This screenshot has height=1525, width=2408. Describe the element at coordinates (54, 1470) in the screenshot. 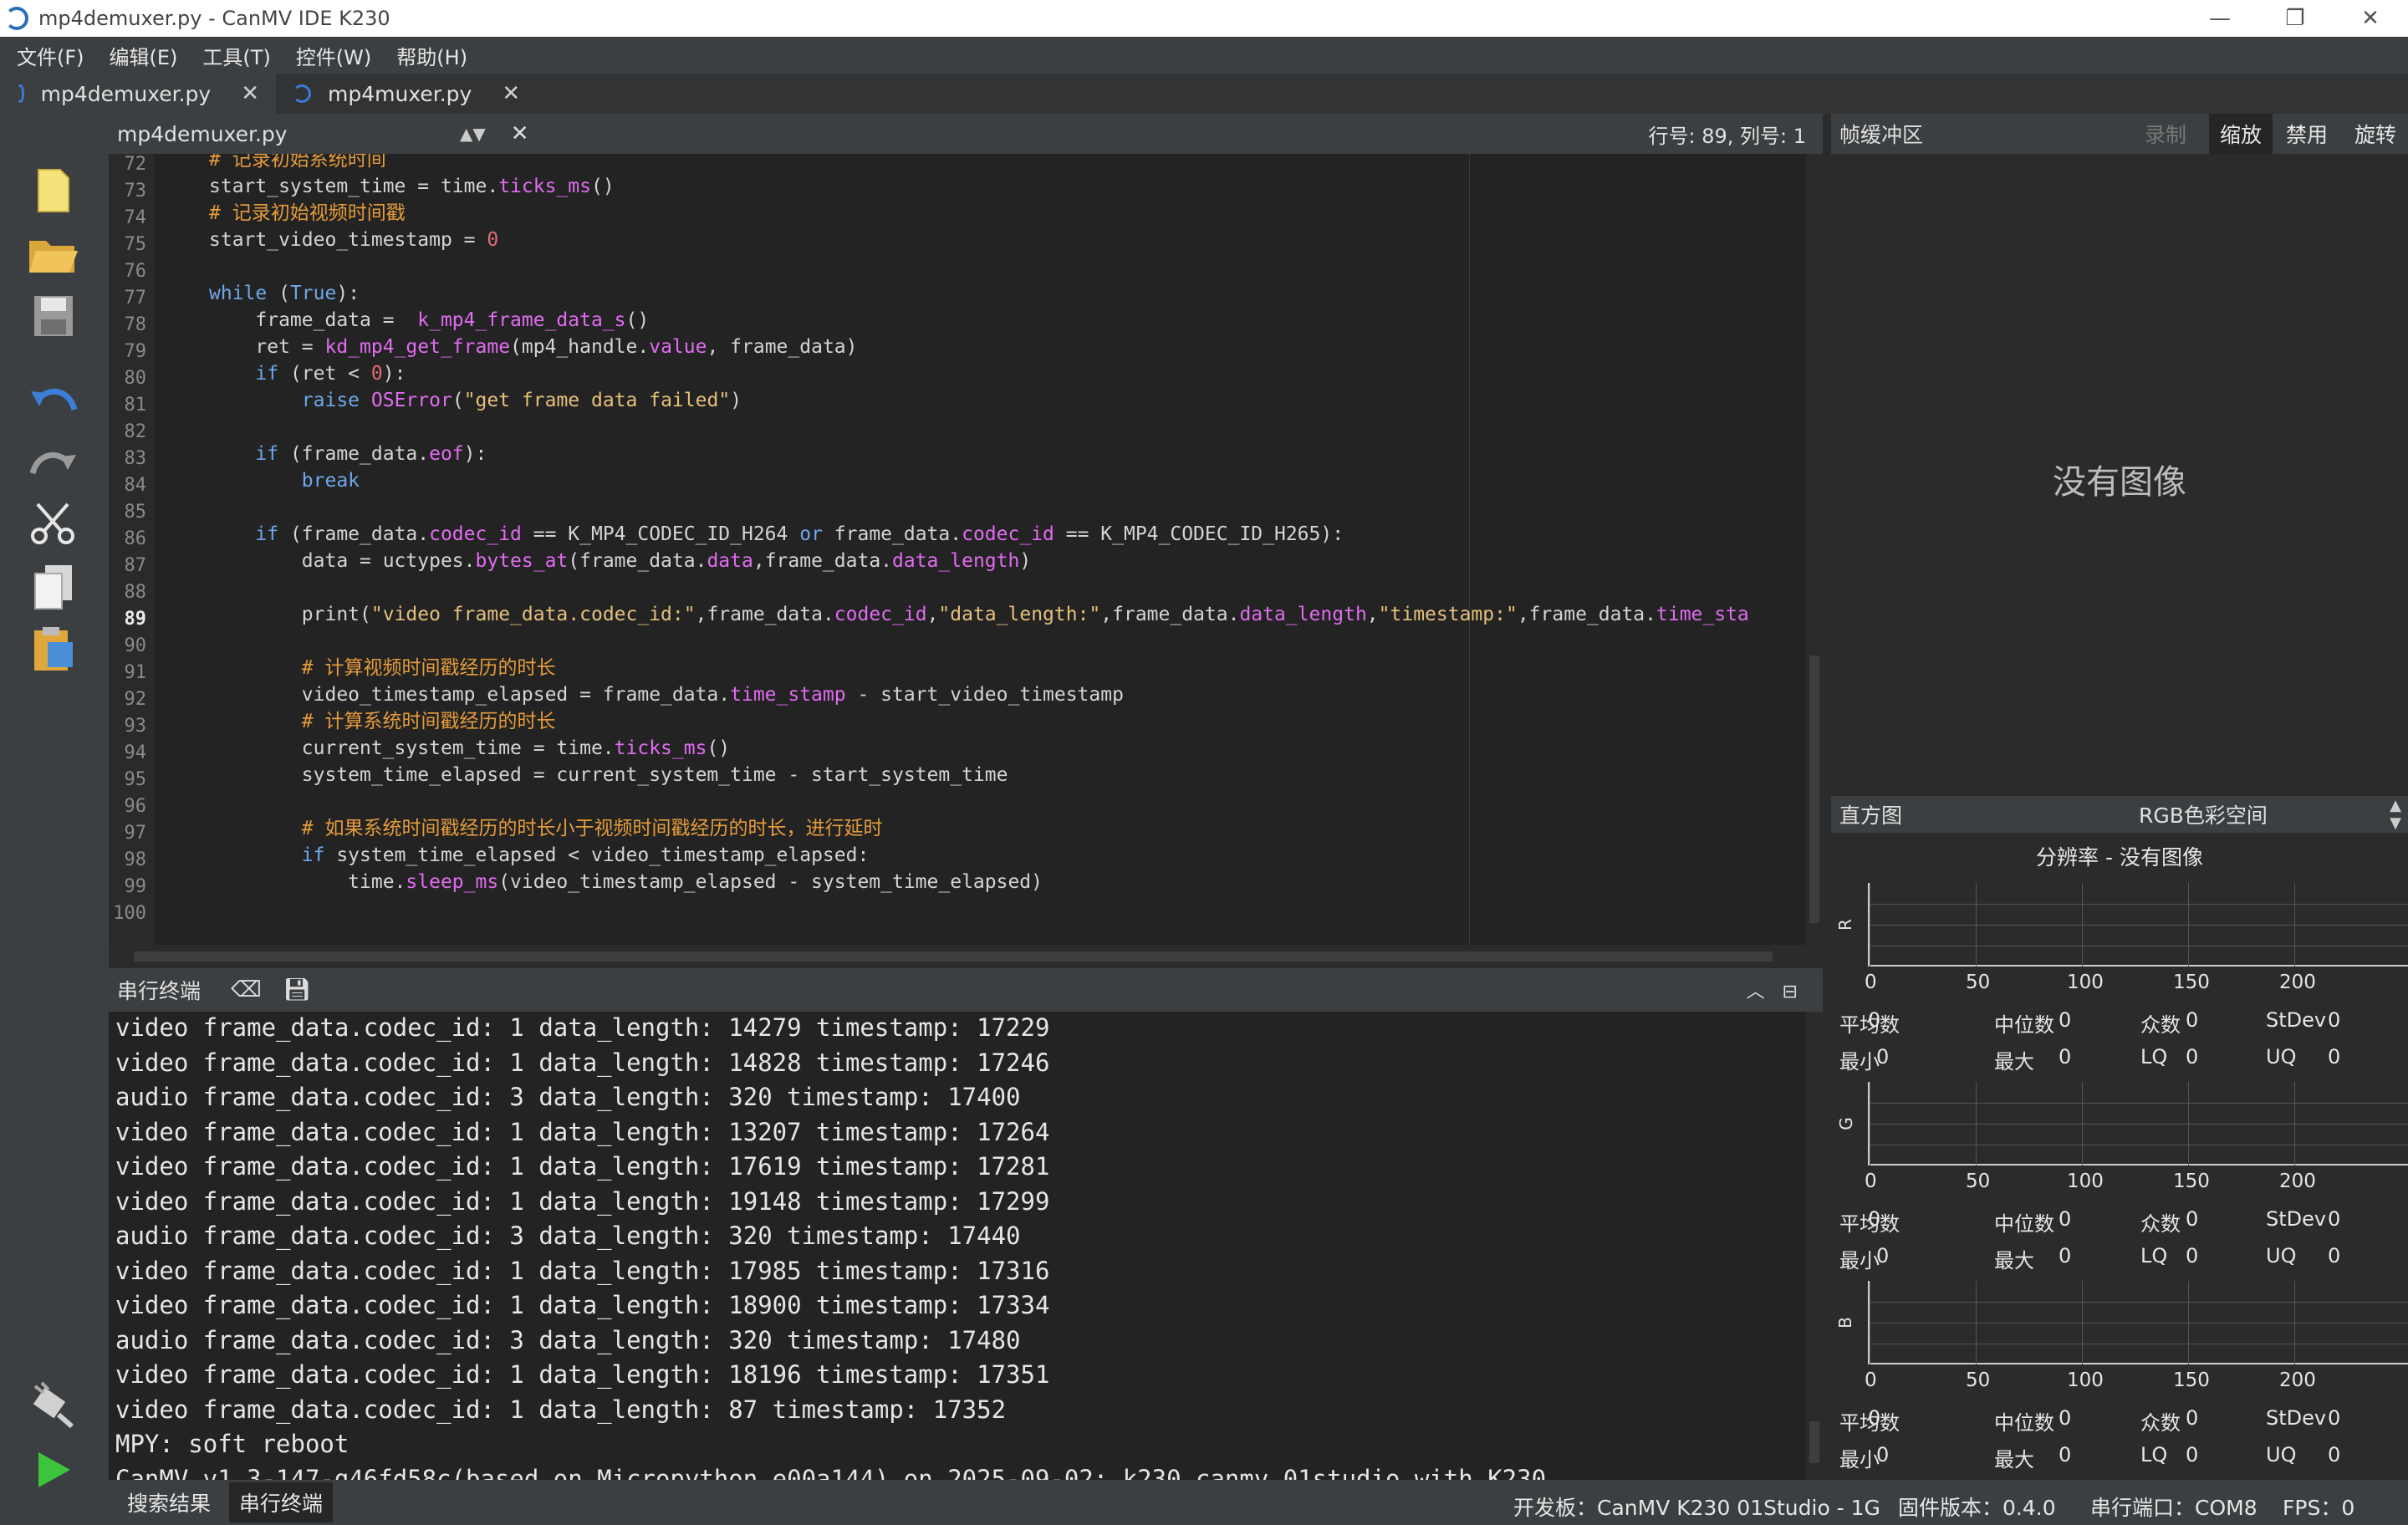

I see `run-button` at that location.